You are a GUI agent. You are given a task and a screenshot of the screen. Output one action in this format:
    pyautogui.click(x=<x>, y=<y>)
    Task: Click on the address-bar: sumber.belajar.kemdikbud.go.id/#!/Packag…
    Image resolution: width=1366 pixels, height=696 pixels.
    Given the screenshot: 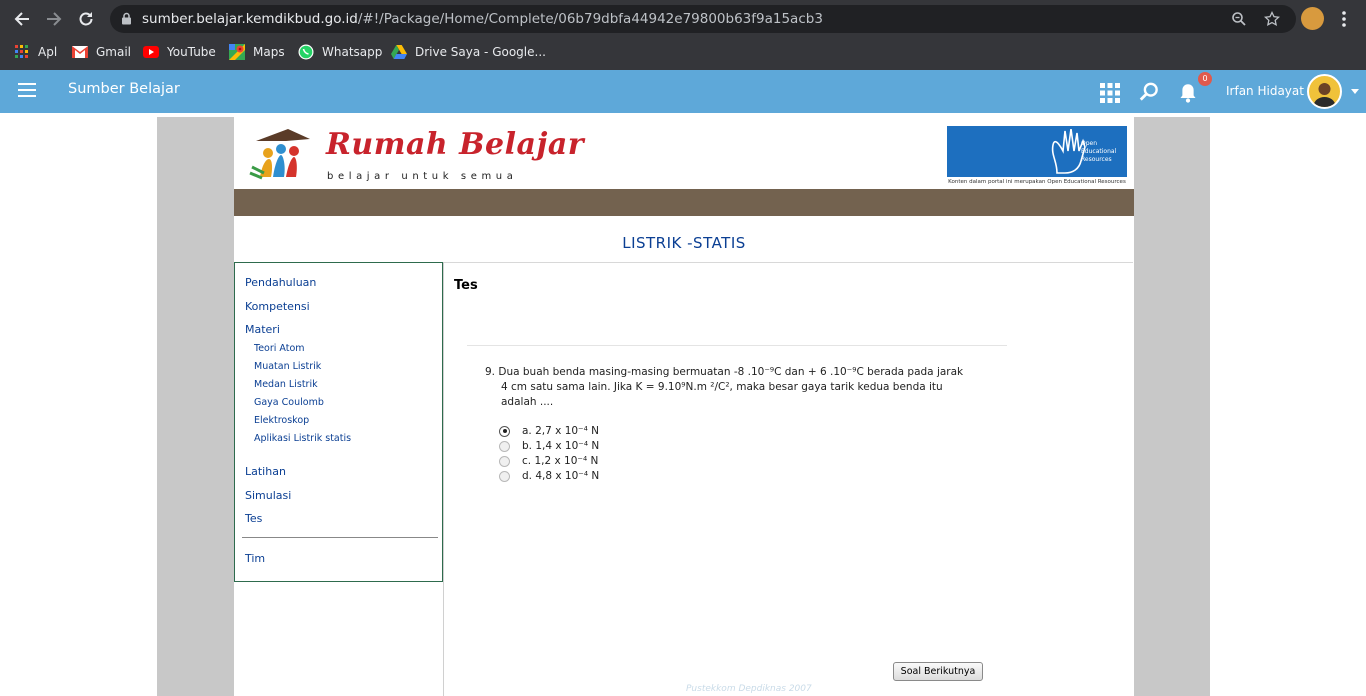 What is the action you would take?
    pyautogui.click(x=703, y=19)
    